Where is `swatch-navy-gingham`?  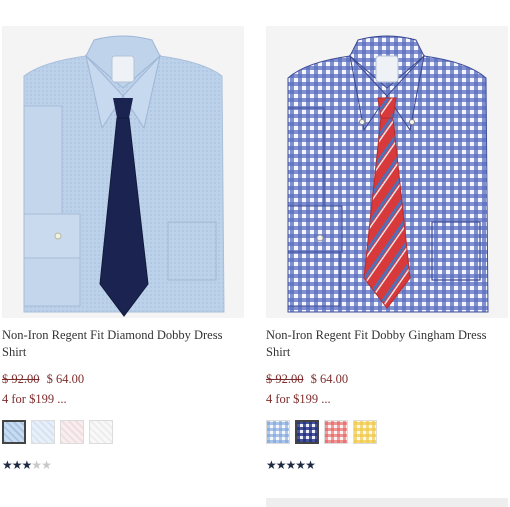
swatch-navy-gingham is located at coordinates (307, 432).